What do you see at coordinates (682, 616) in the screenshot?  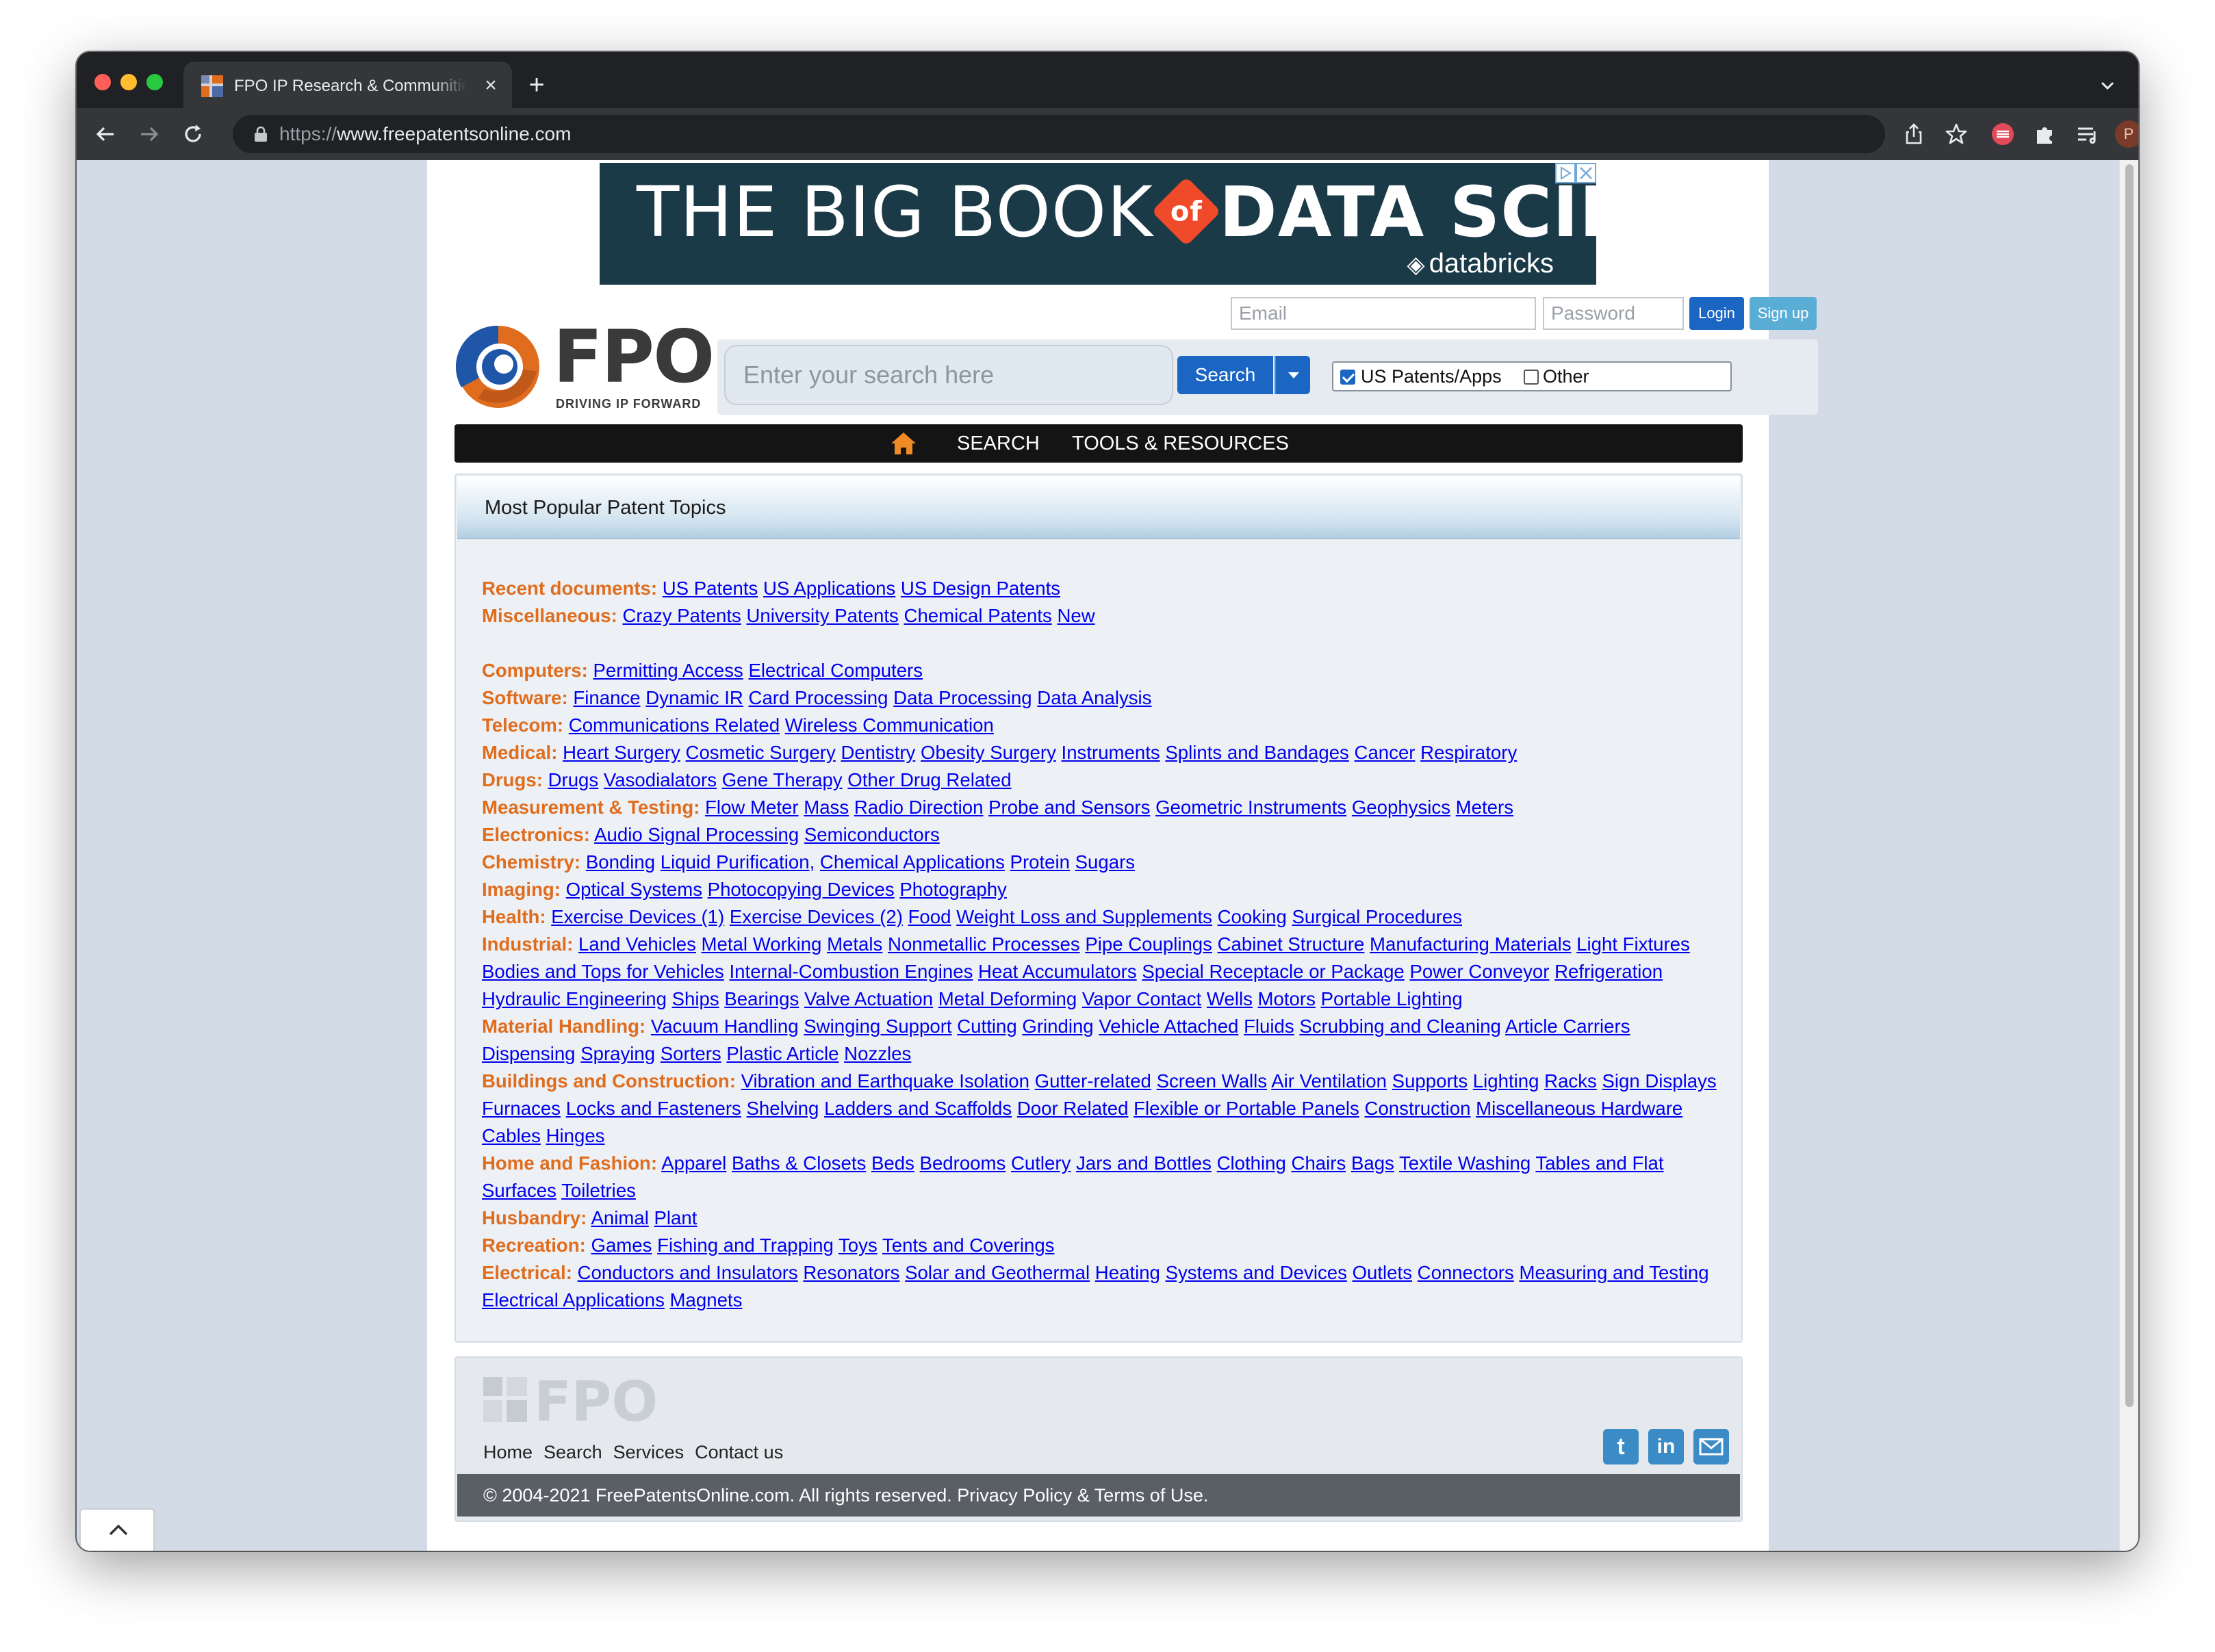 I see `topic-link: Crazy Patents` at bounding box center [682, 616].